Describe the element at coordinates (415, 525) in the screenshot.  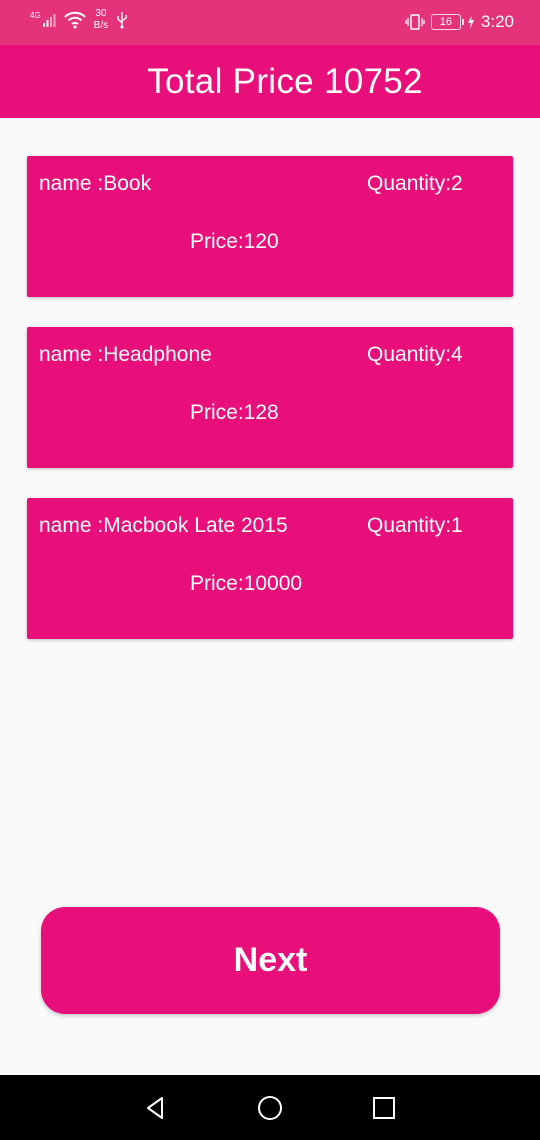
I see `item-quantity: Quantity:1` at that location.